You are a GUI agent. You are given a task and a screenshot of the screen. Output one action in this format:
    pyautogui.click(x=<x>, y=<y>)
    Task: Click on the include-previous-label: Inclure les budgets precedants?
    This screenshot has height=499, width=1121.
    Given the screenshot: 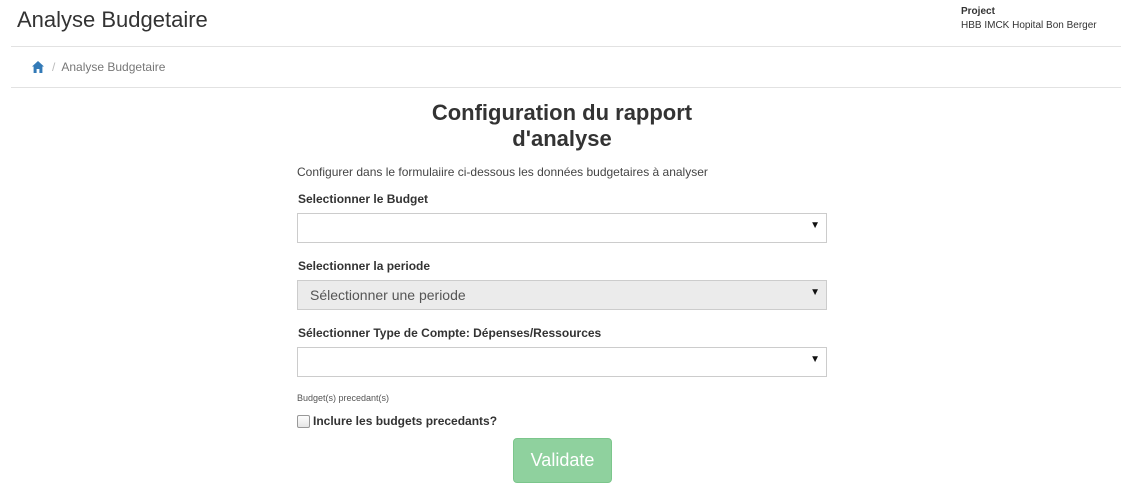 What is the action you would take?
    pyautogui.click(x=405, y=421)
    